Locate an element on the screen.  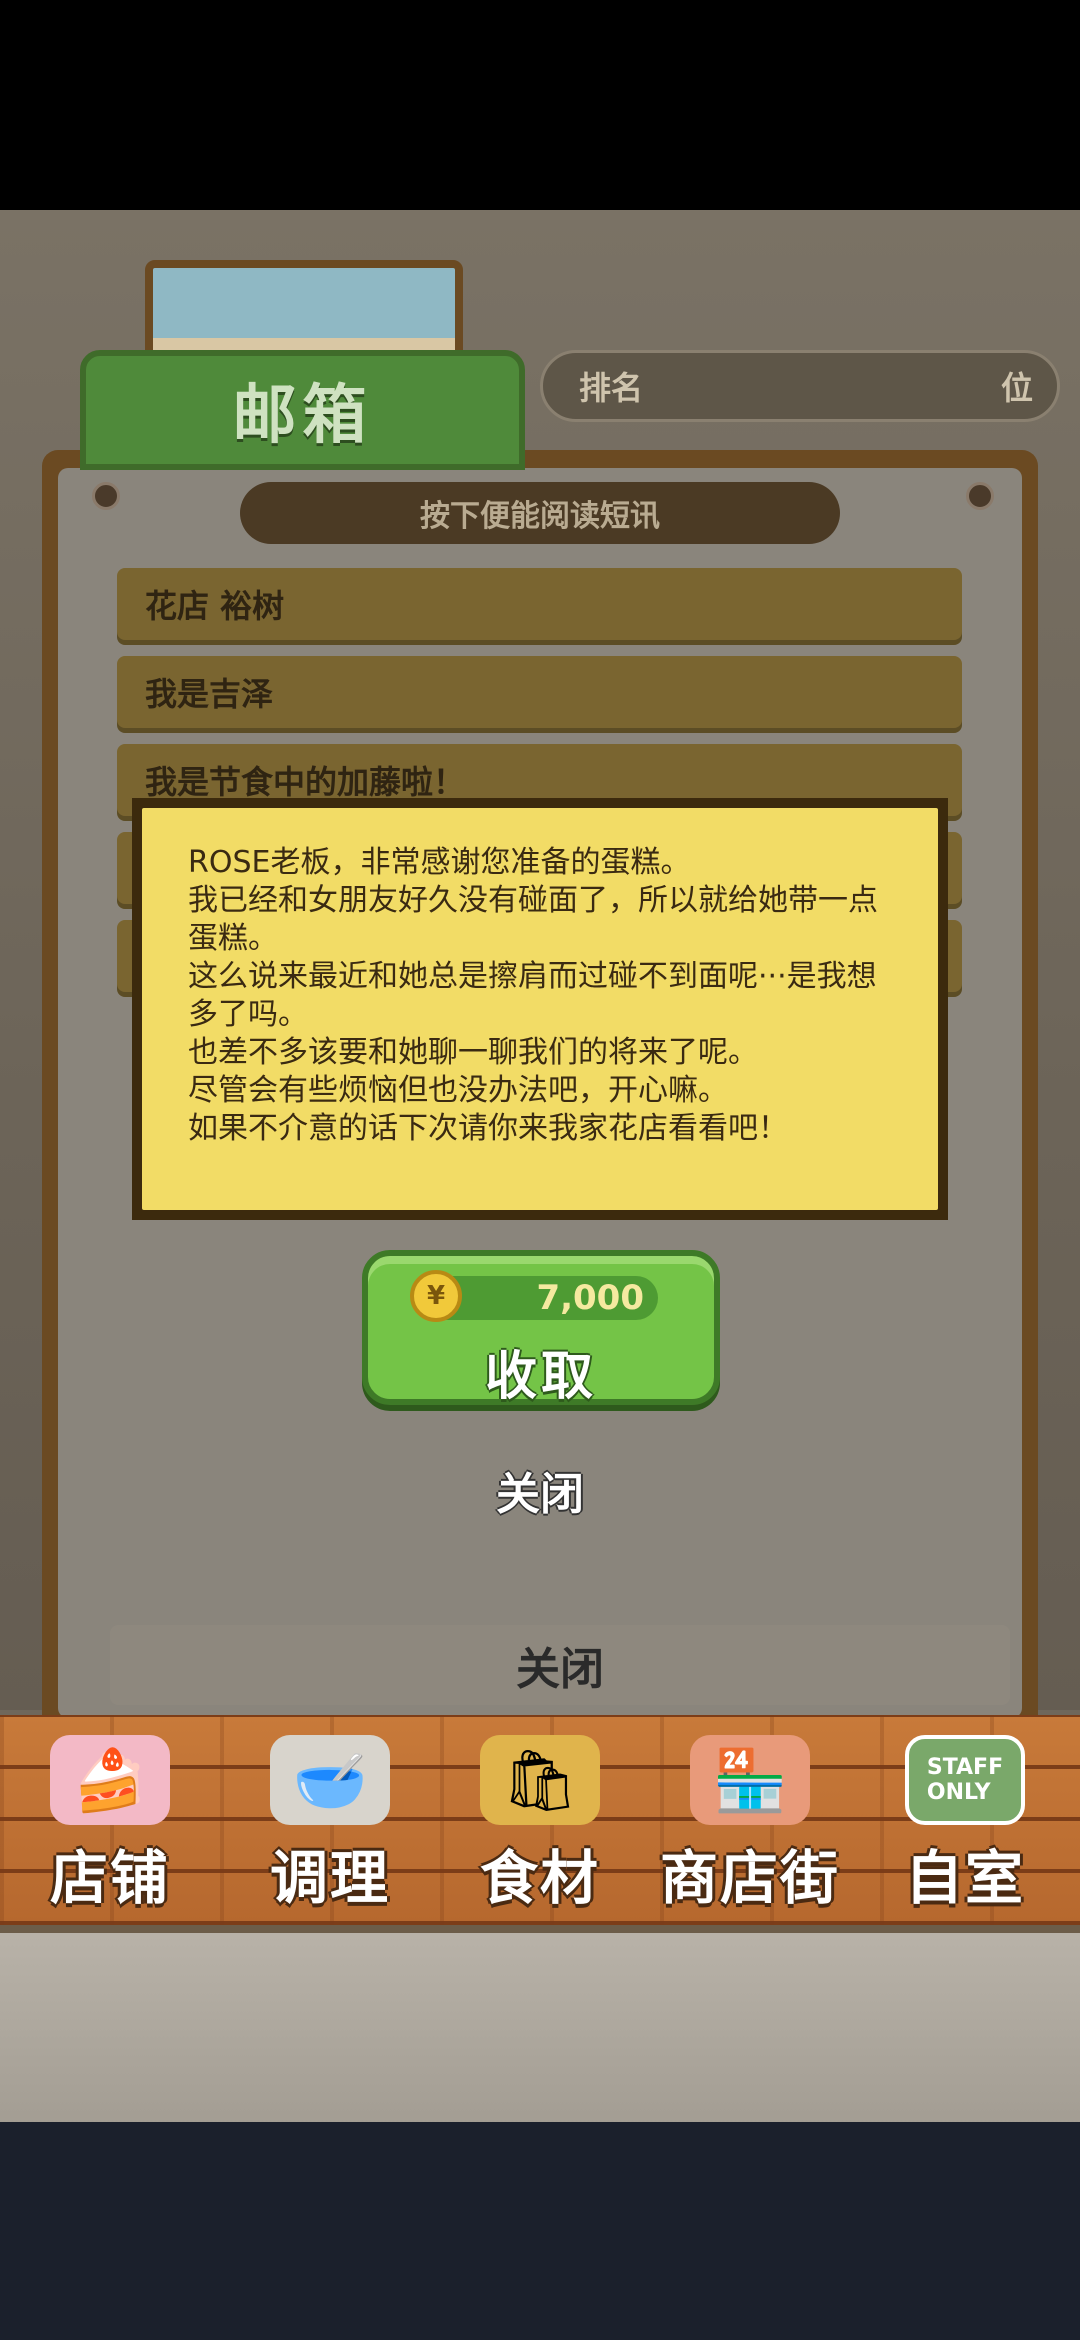
ranking-label: 排名 is located at coordinates (611, 388).